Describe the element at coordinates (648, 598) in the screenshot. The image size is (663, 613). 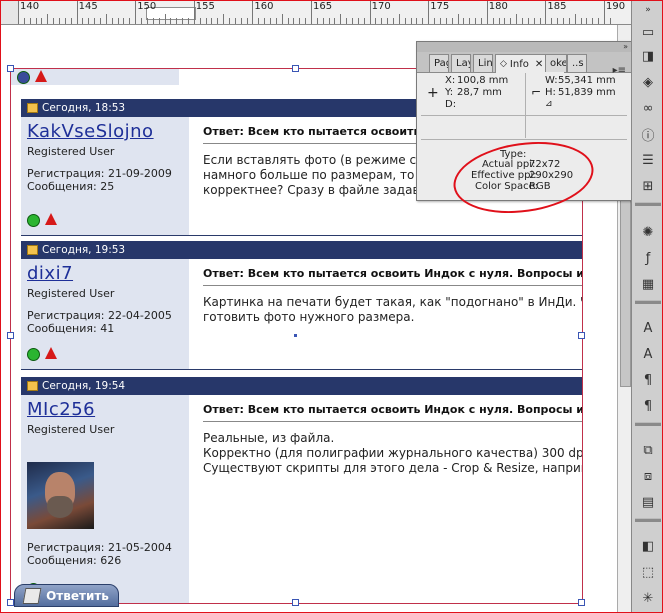
I see `gradient-icon: ✳` at that location.